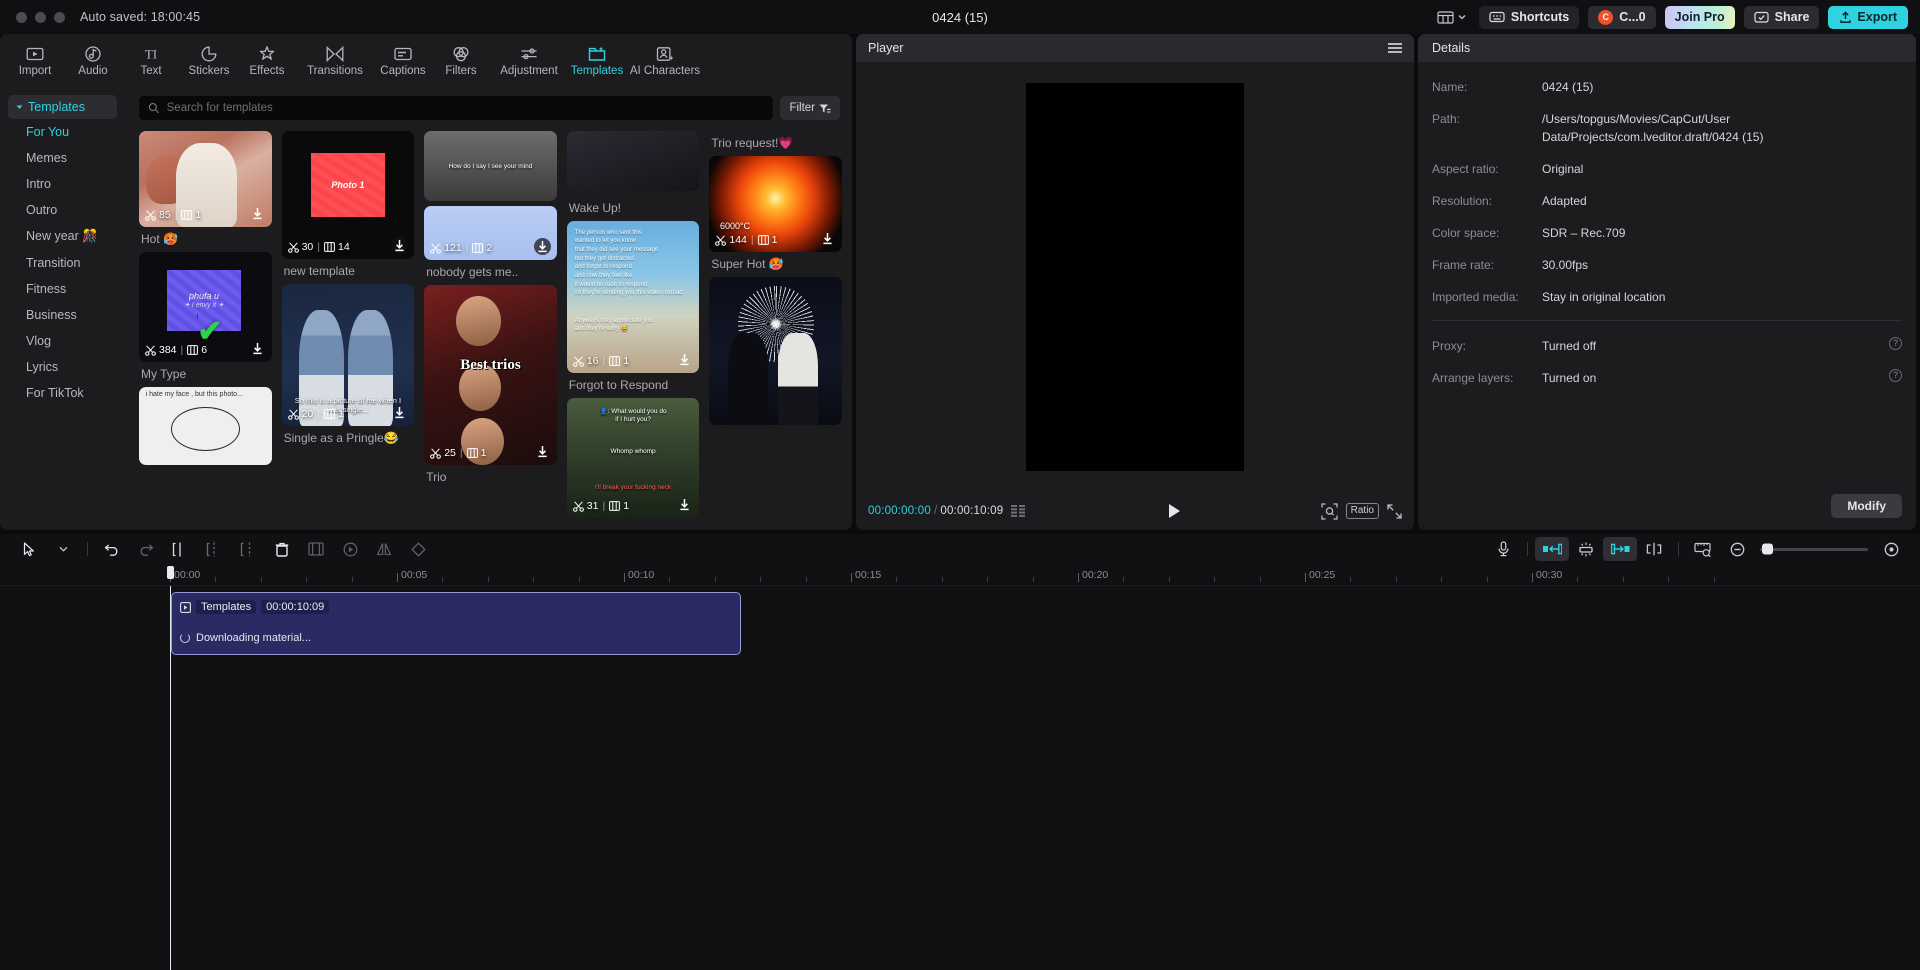 The width and height of the screenshot is (1920, 970). Describe the element at coordinates (1395, 48) in the screenshot. I see `player-menu-button` at that location.